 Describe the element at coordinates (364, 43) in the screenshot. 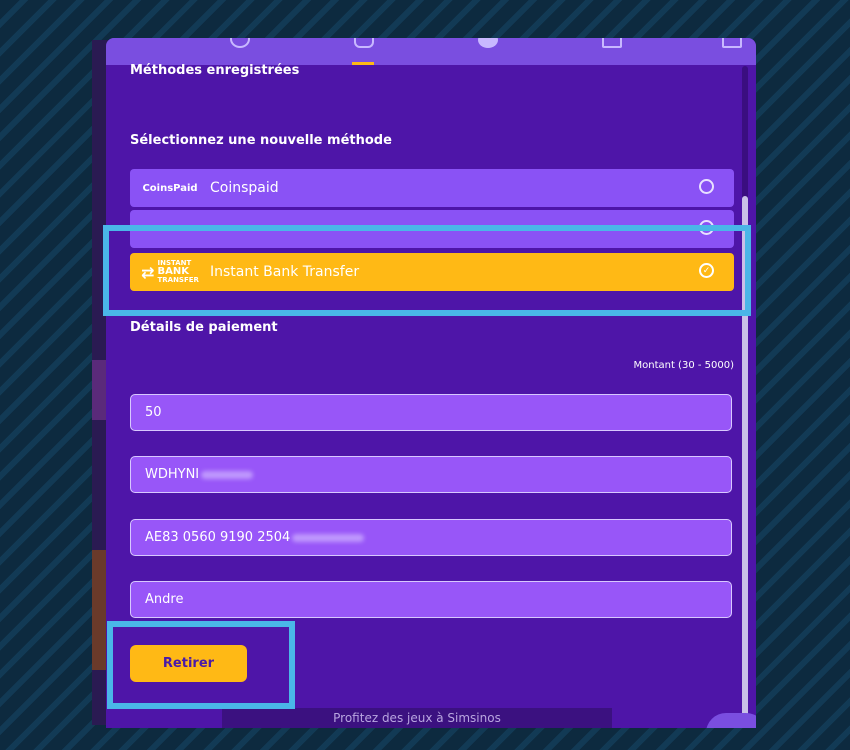

I see `withdraw-tab-icon` at that location.